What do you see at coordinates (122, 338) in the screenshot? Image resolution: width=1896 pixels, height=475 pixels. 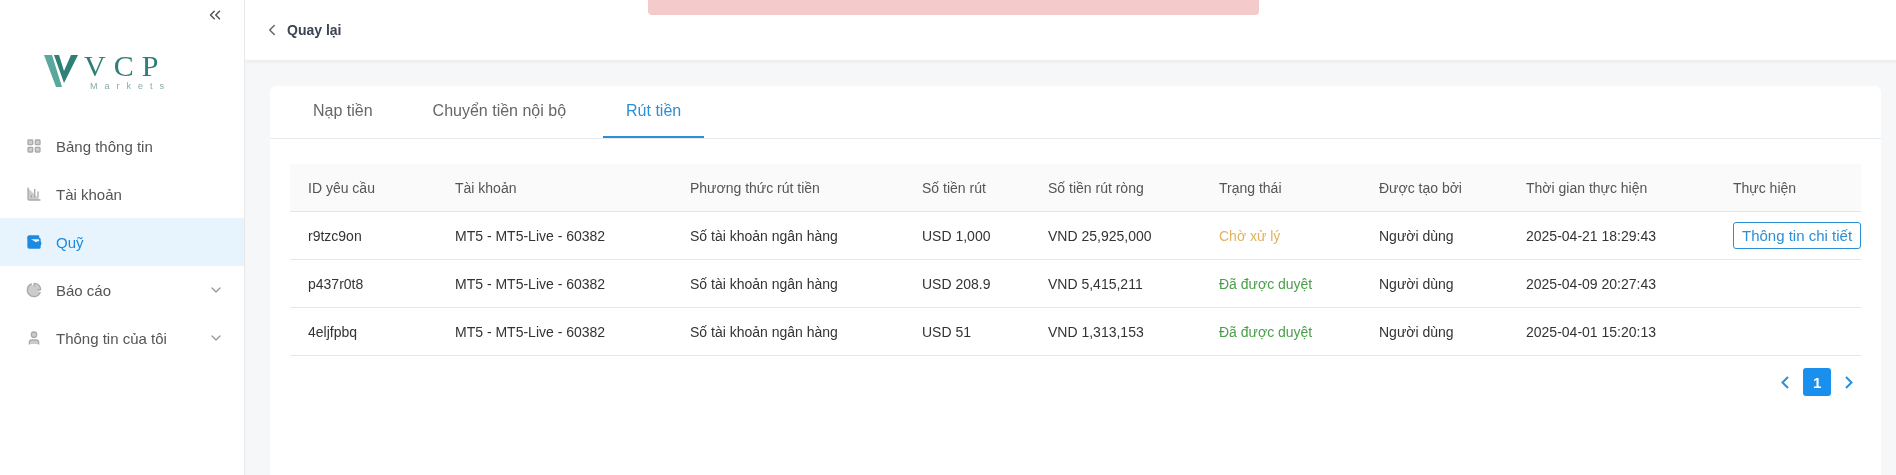 I see `sidebar-item: Thông tin của tôi` at bounding box center [122, 338].